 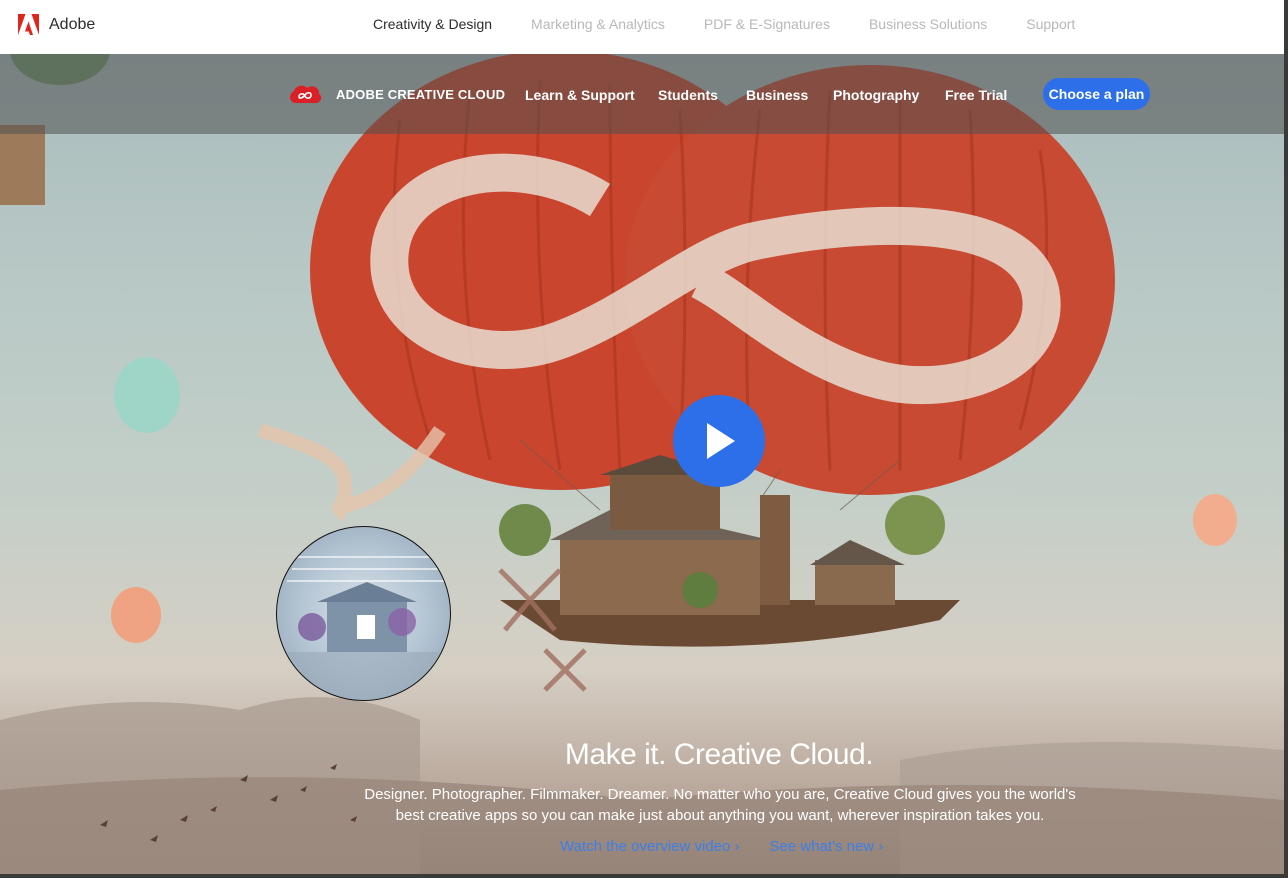 I want to click on magnified-house-image, so click(x=363, y=628).